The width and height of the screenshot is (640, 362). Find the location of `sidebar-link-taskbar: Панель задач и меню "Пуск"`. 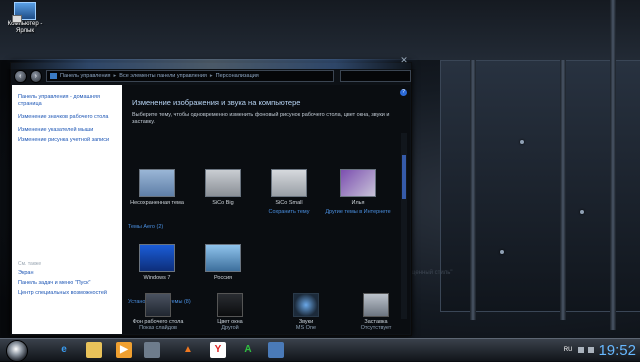

sidebar-link-taskbar: Панель задач и меню "Пуск" is located at coordinates (67, 283).